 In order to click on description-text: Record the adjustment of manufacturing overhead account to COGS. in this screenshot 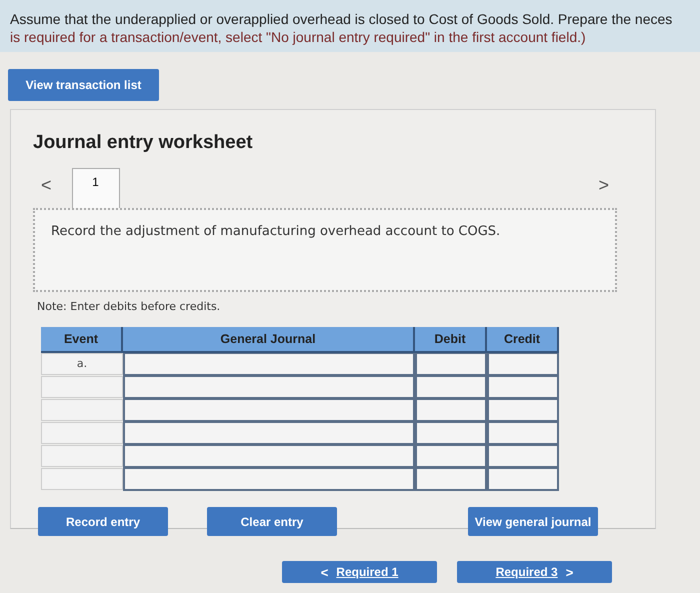, I will do `click(275, 231)`.